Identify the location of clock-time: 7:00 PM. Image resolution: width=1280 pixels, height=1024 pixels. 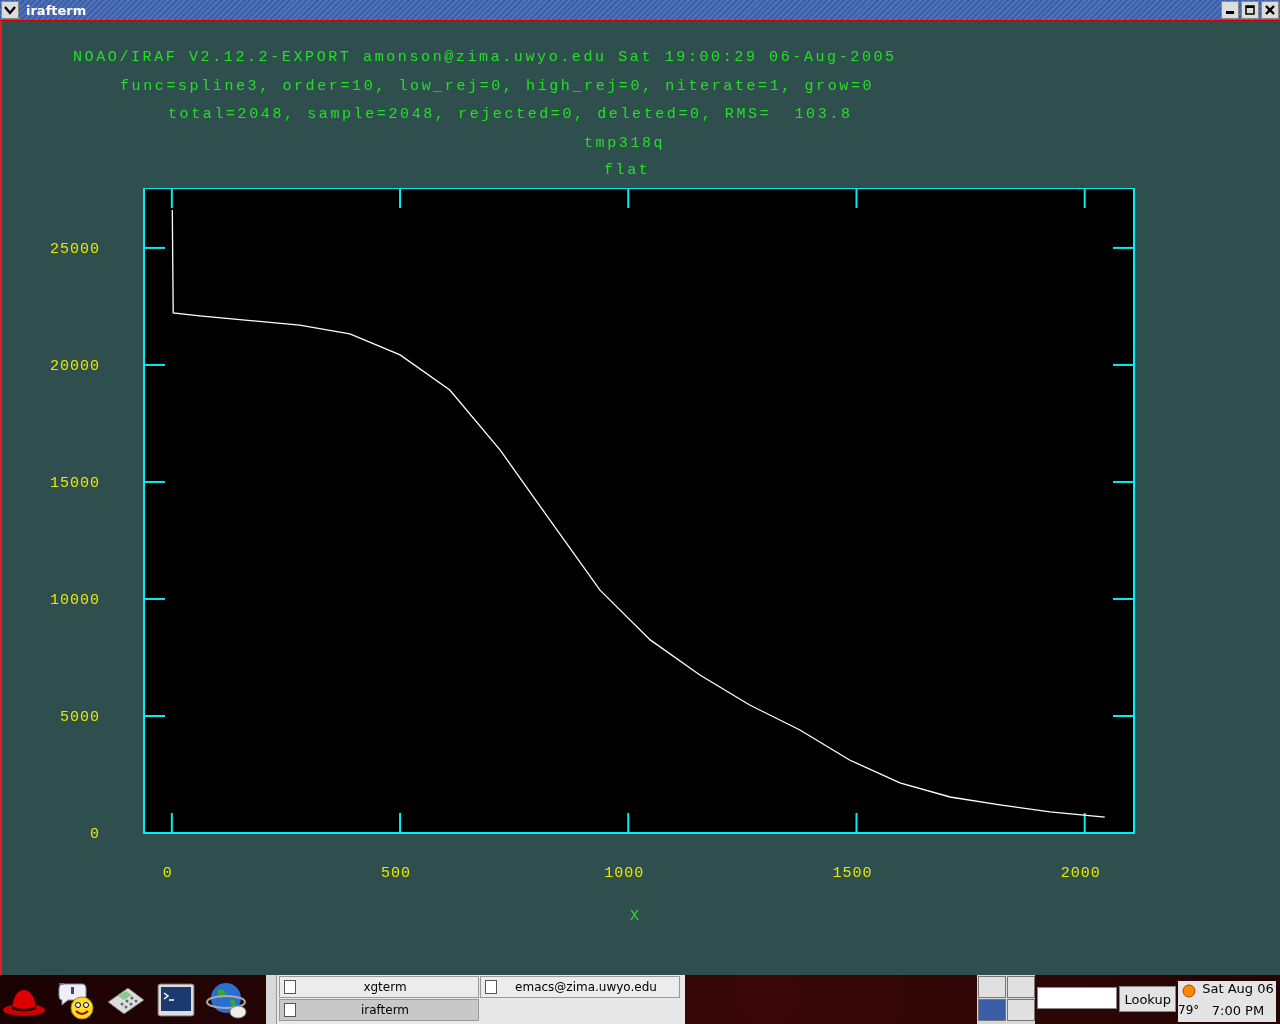
(1238, 1011).